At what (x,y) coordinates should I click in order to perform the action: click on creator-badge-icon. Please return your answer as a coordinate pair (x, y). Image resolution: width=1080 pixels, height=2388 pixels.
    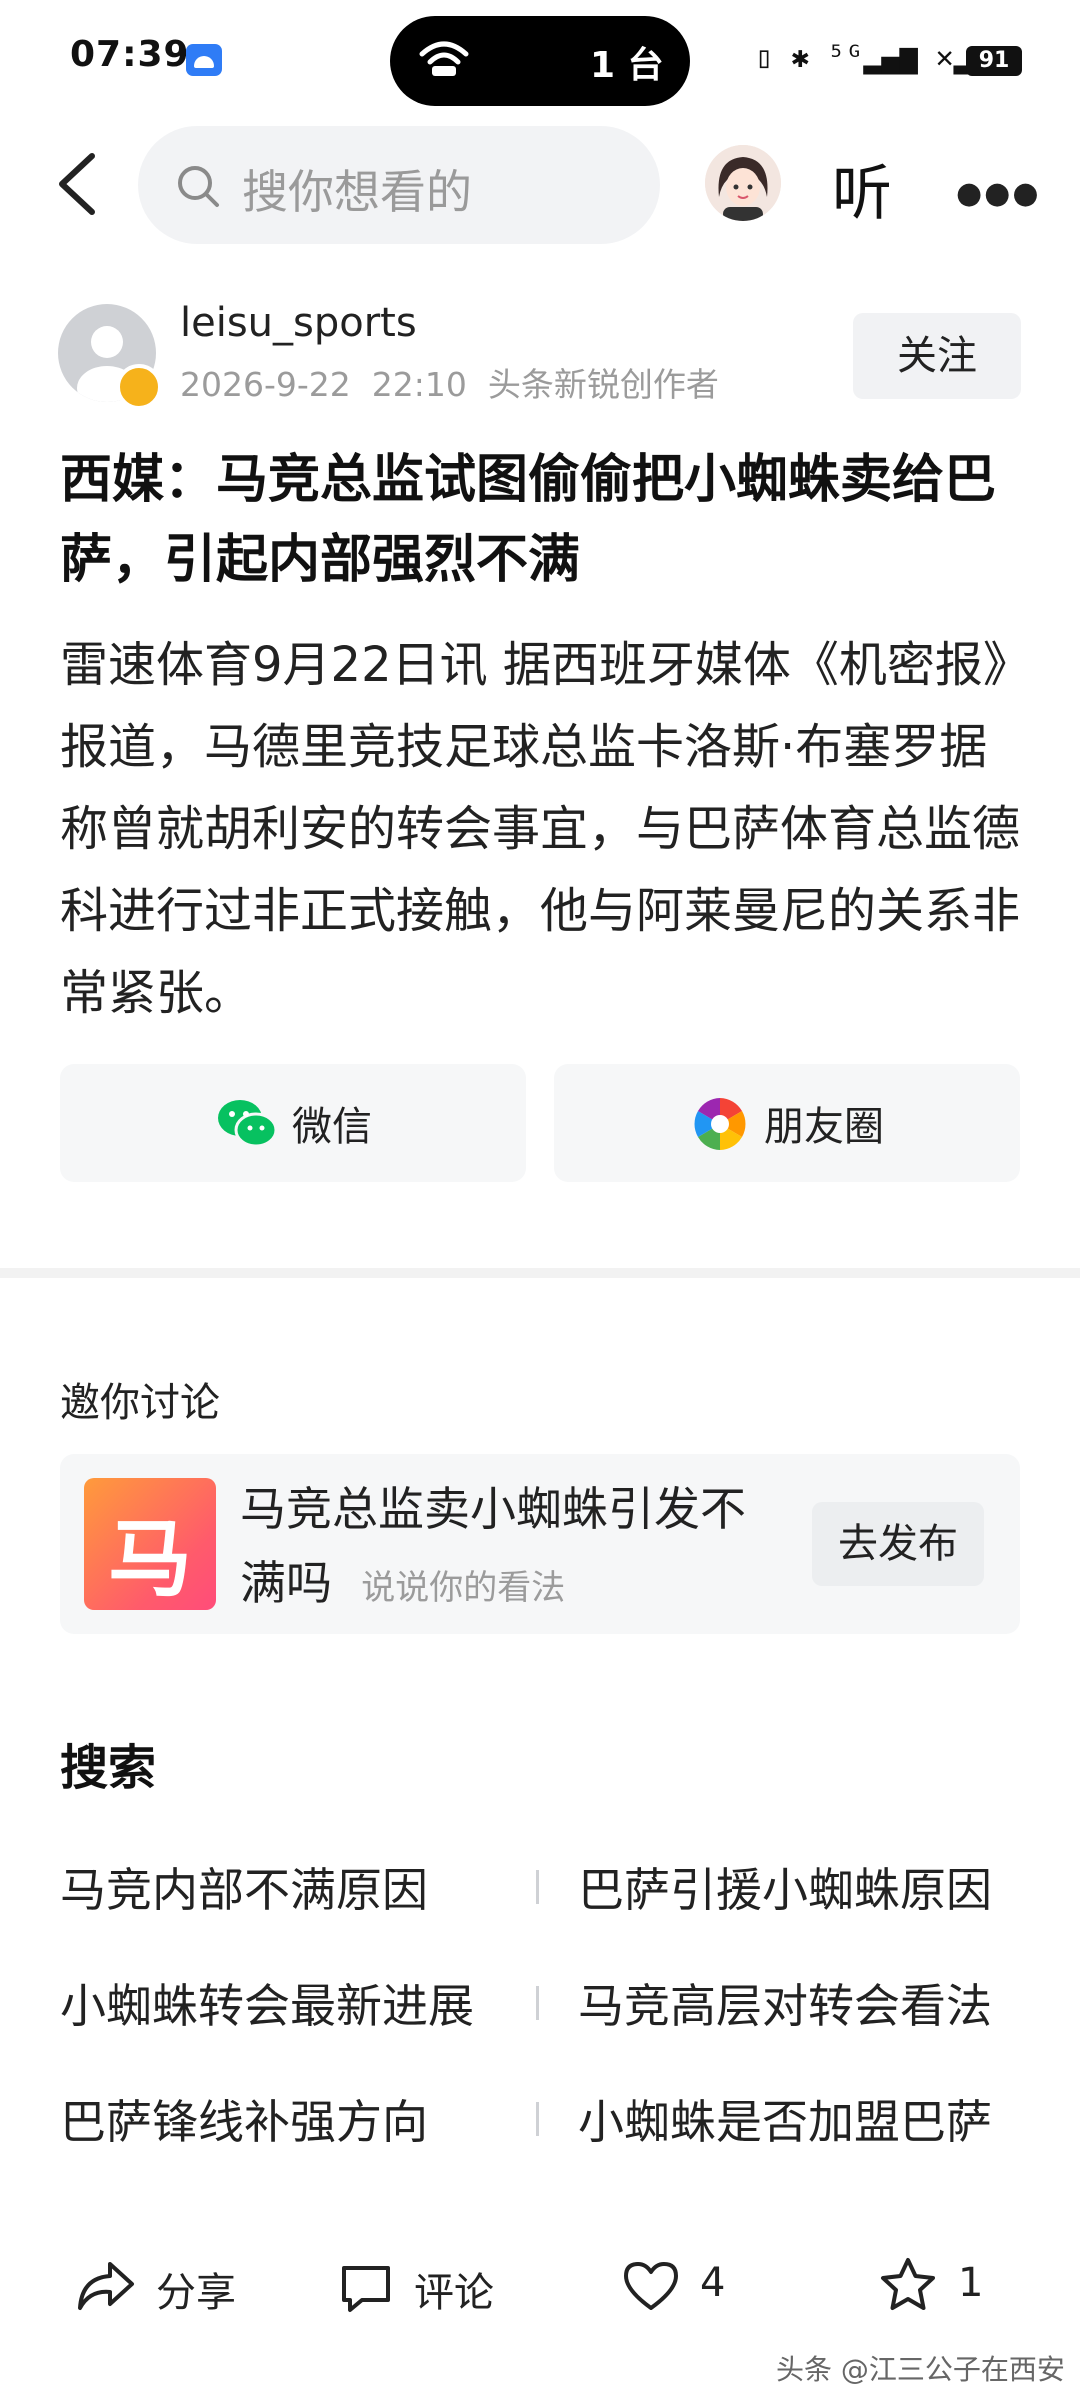
    Looking at the image, I should click on (139, 387).